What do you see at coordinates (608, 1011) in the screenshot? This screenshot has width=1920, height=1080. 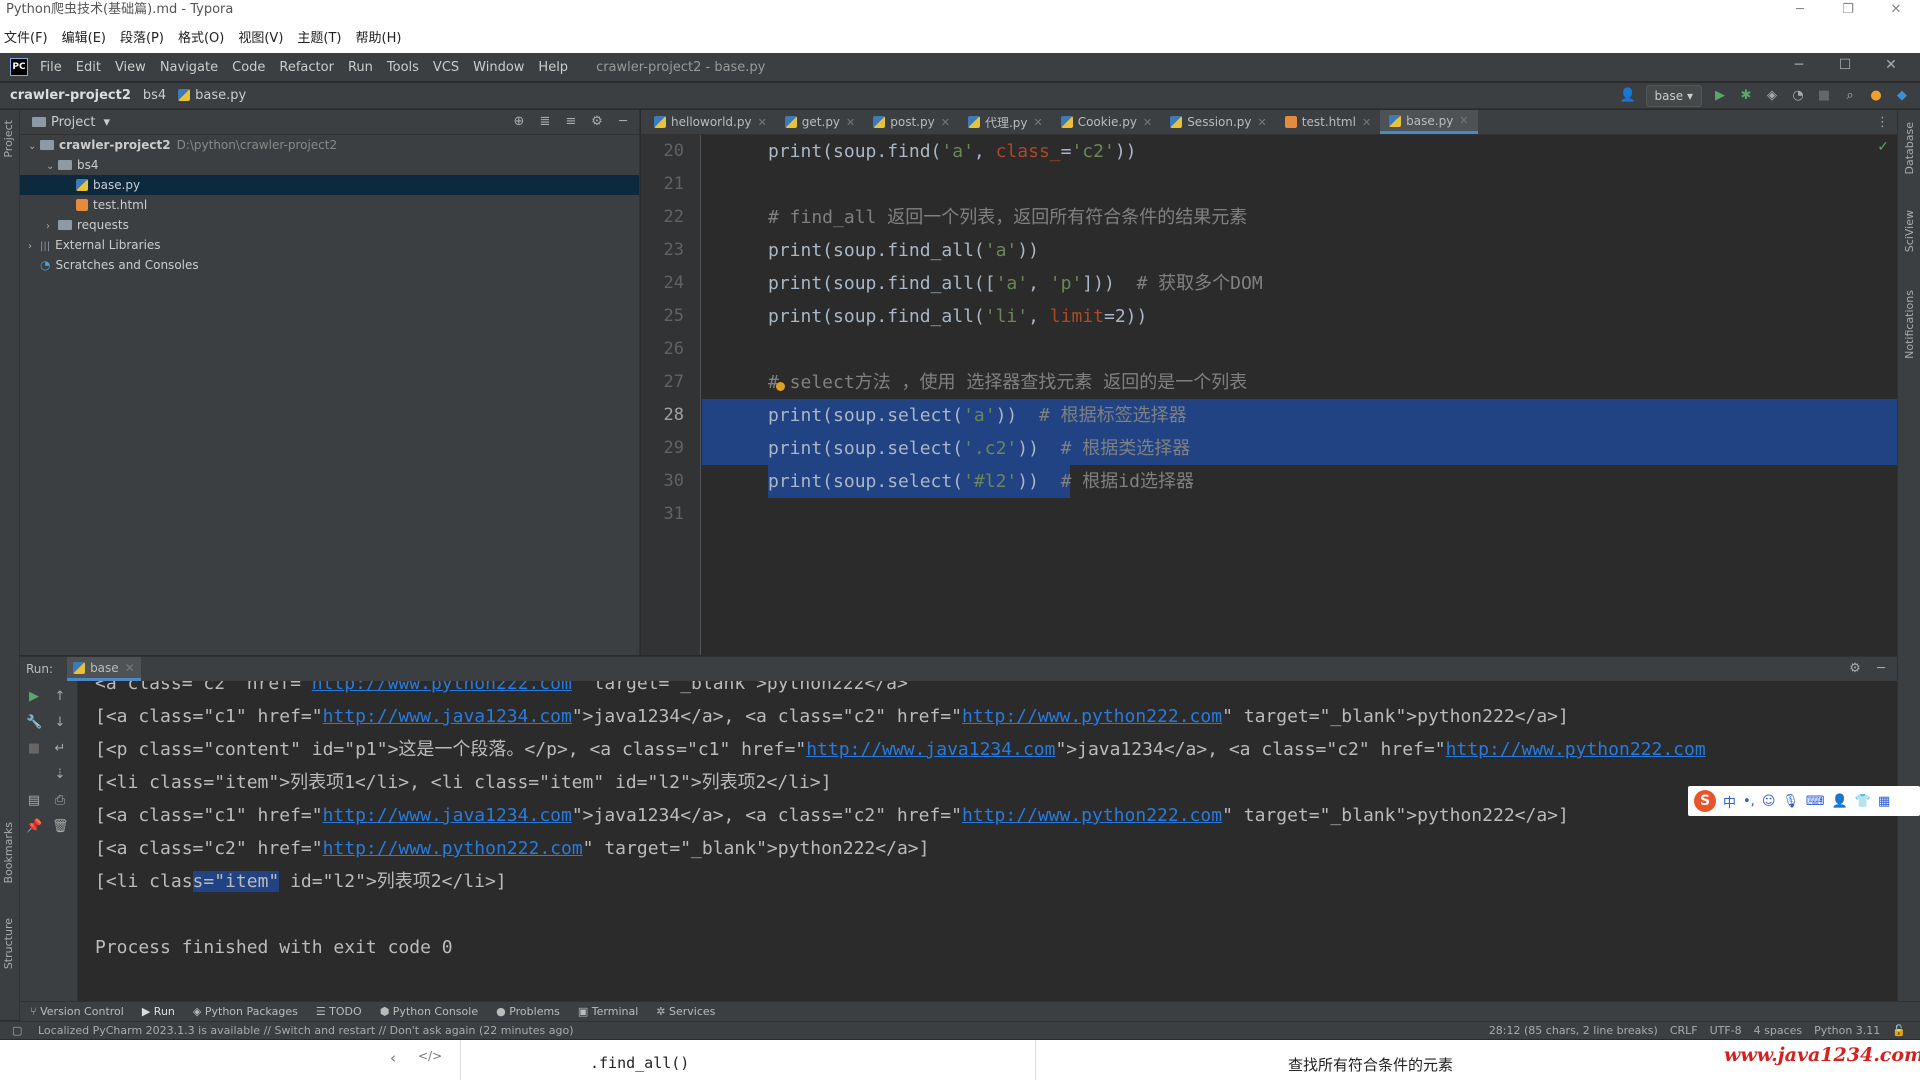 I see `tool-tab-terminal: ▣ Terminal` at bounding box center [608, 1011].